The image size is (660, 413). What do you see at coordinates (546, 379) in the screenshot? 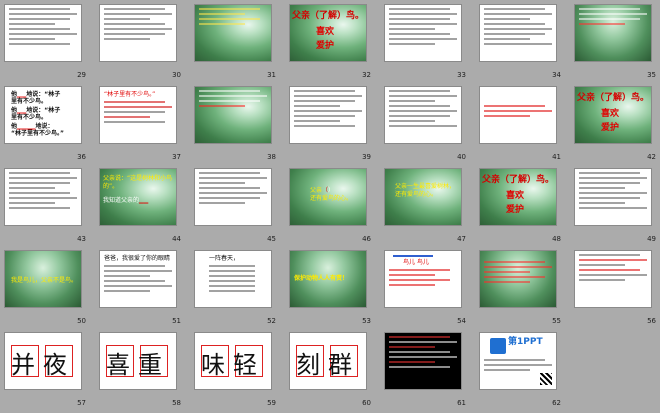
I see `qr-code-icon` at bounding box center [546, 379].